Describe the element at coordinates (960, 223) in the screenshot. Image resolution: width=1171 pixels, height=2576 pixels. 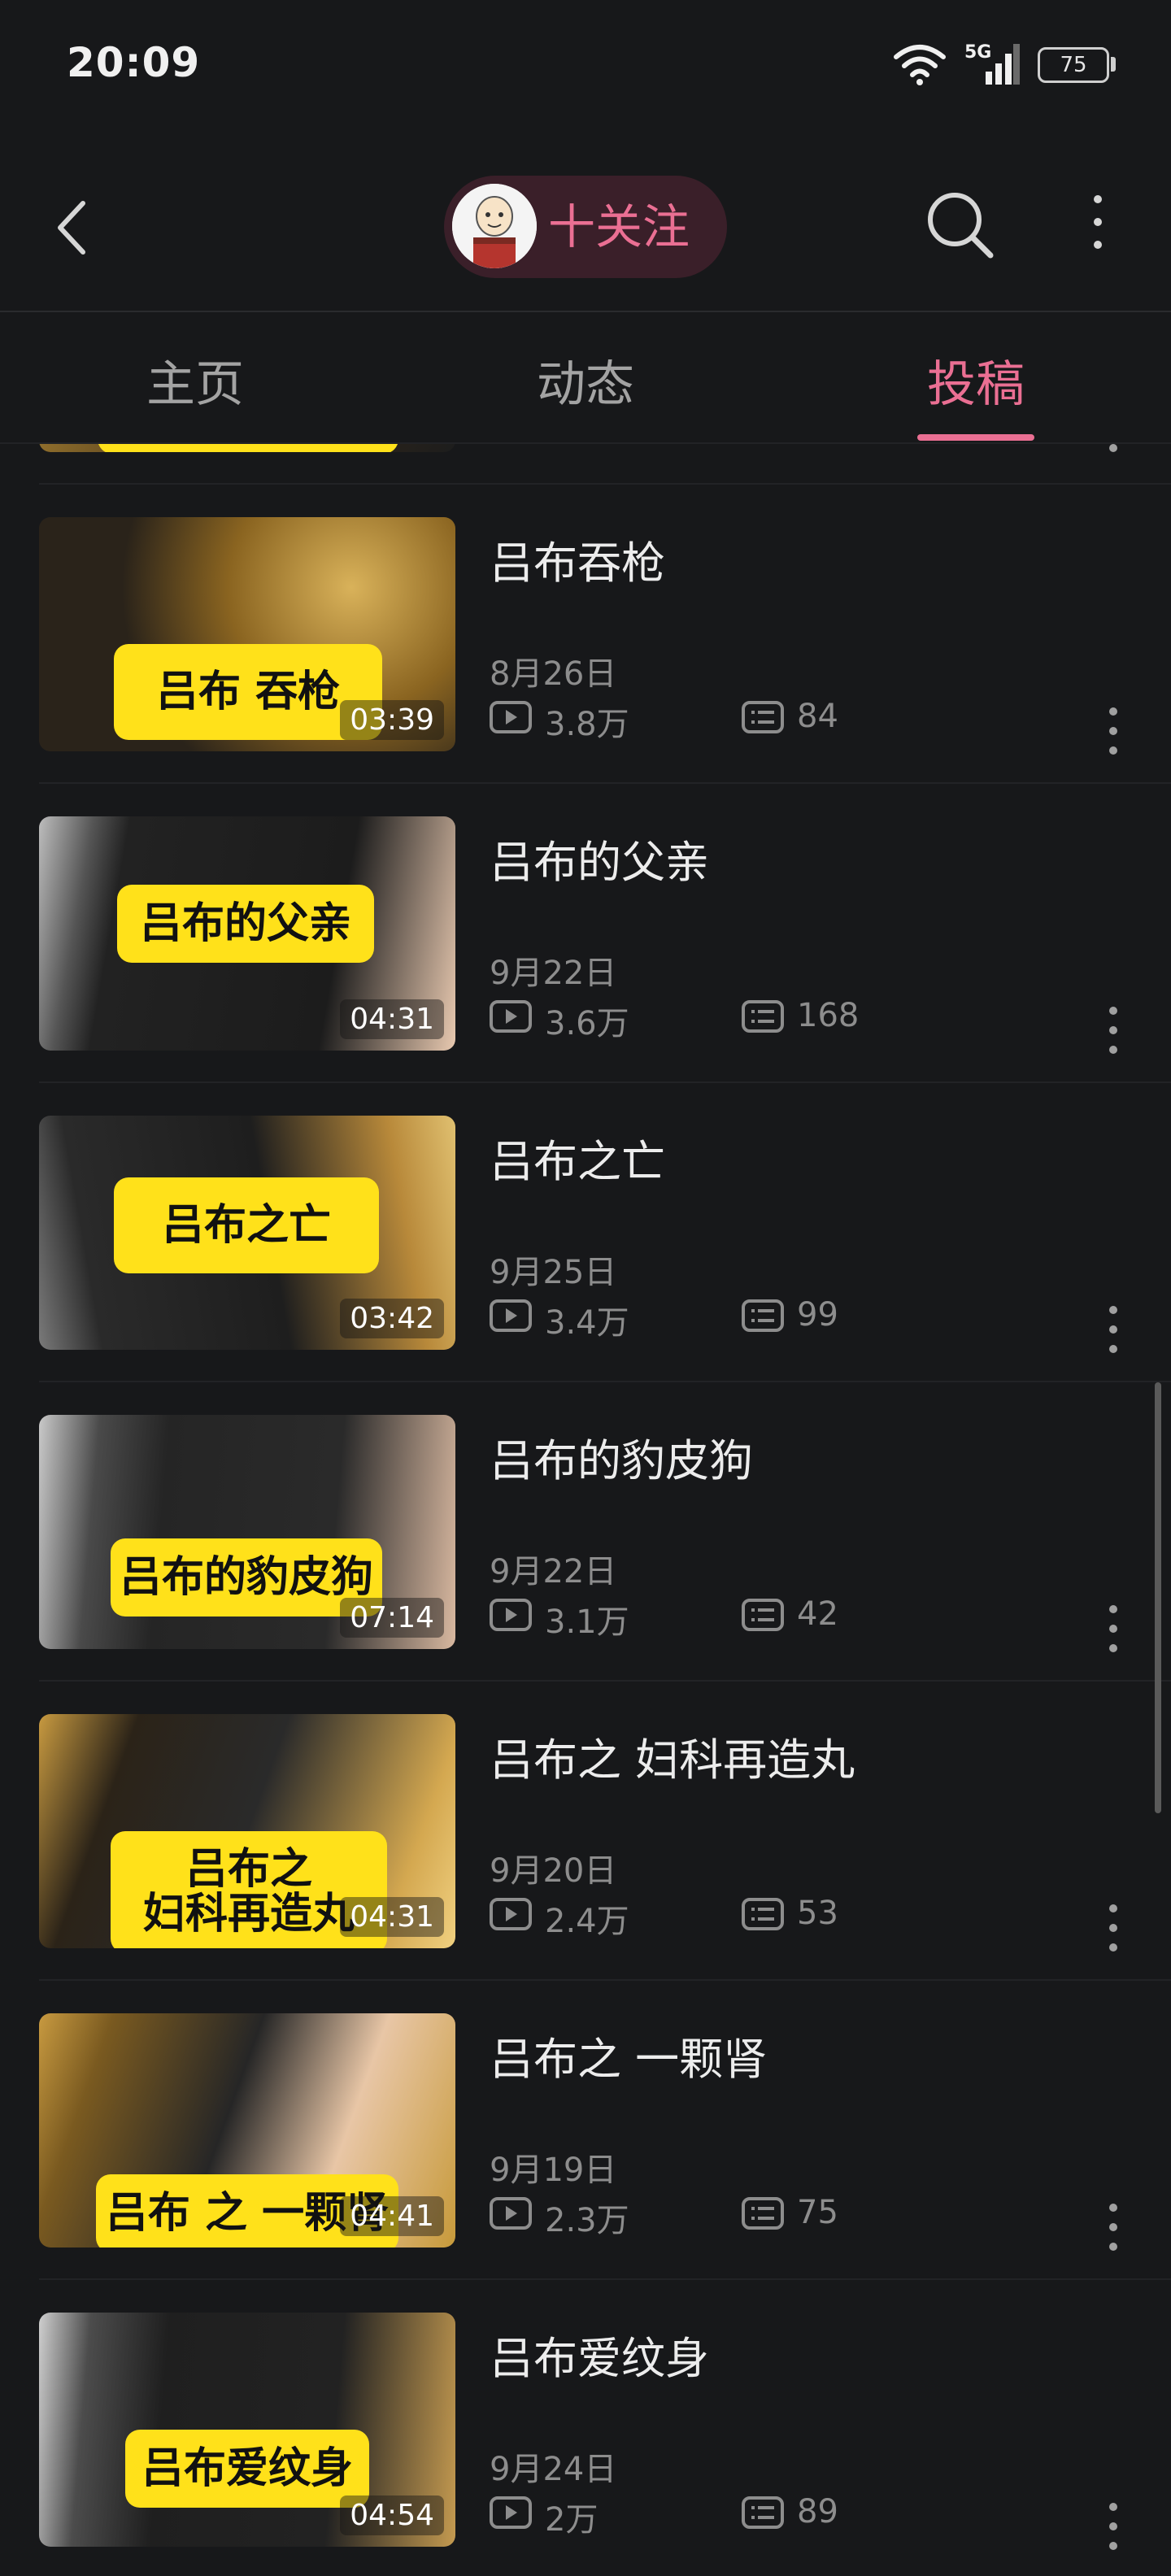
I see `search-icon` at that location.